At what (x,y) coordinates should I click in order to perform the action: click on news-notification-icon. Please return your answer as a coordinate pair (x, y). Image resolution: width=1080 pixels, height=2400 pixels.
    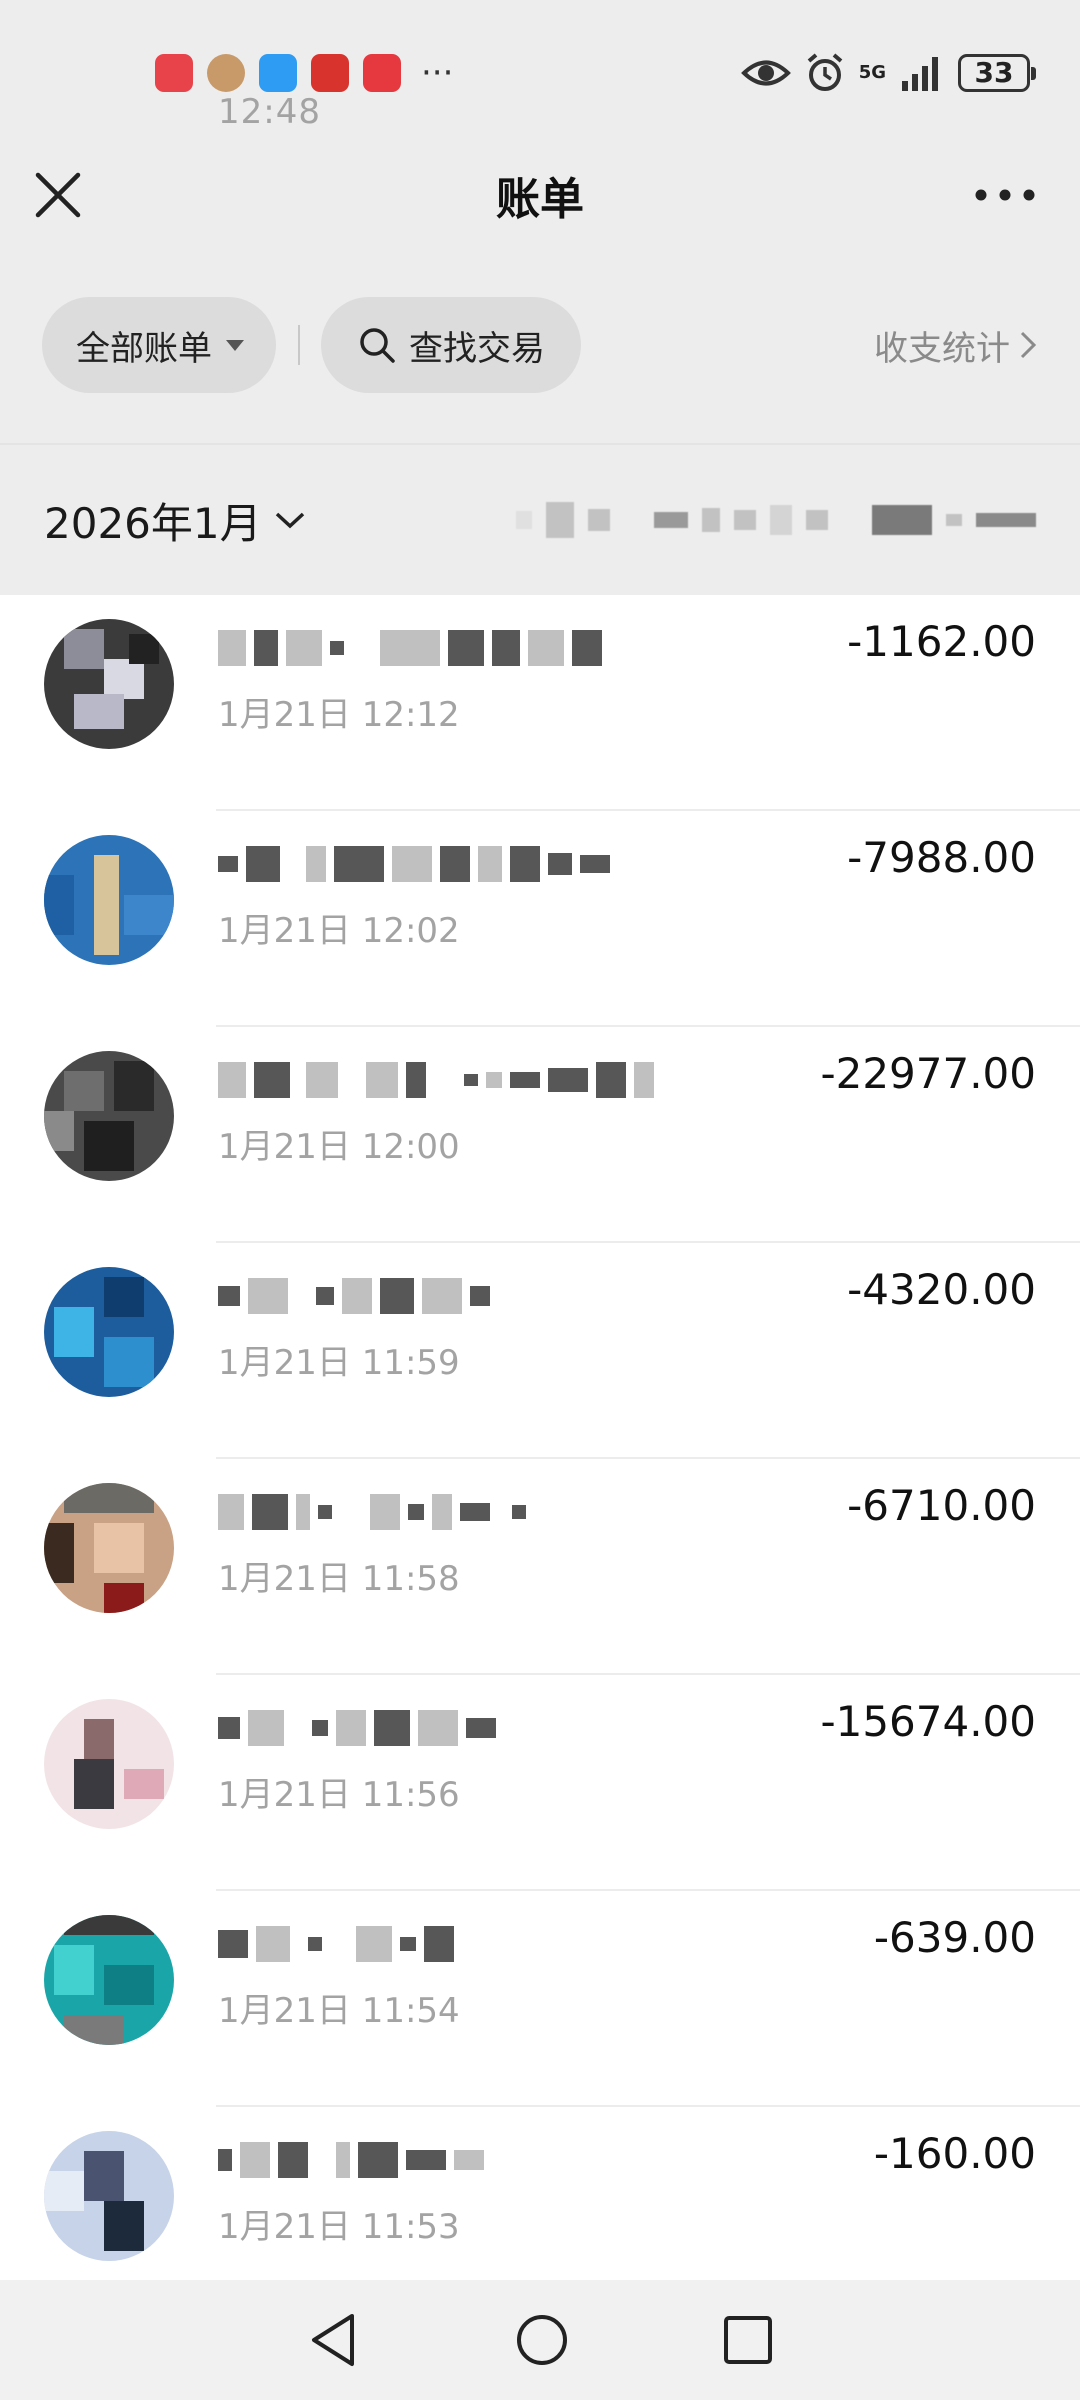
    Looking at the image, I should click on (330, 72).